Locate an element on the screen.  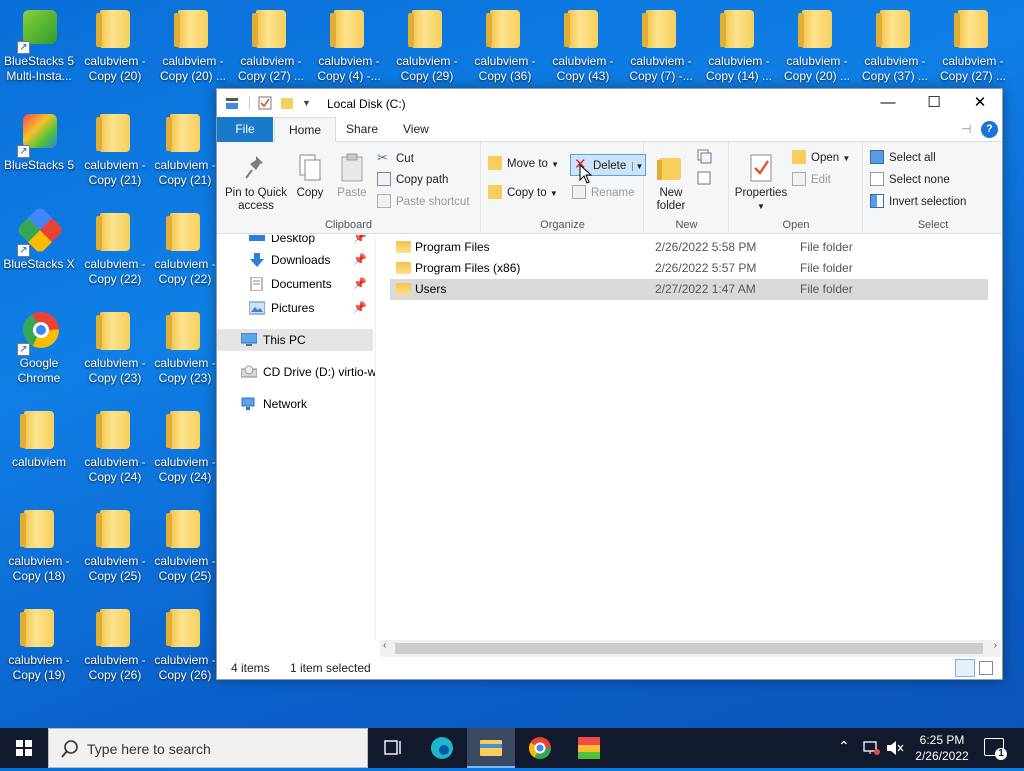
pin-quick-access-button: Pin to Quick access is located at coordinates (256, 182).